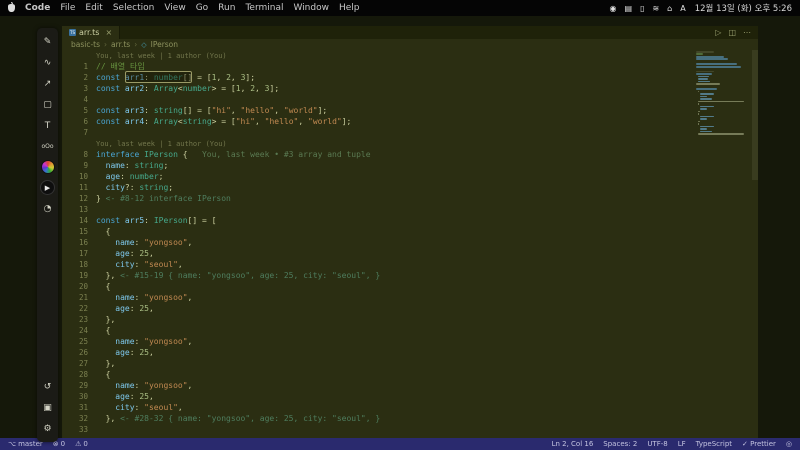  What do you see at coordinates (226, 8) in the screenshot?
I see `menu-run: Run` at bounding box center [226, 8].